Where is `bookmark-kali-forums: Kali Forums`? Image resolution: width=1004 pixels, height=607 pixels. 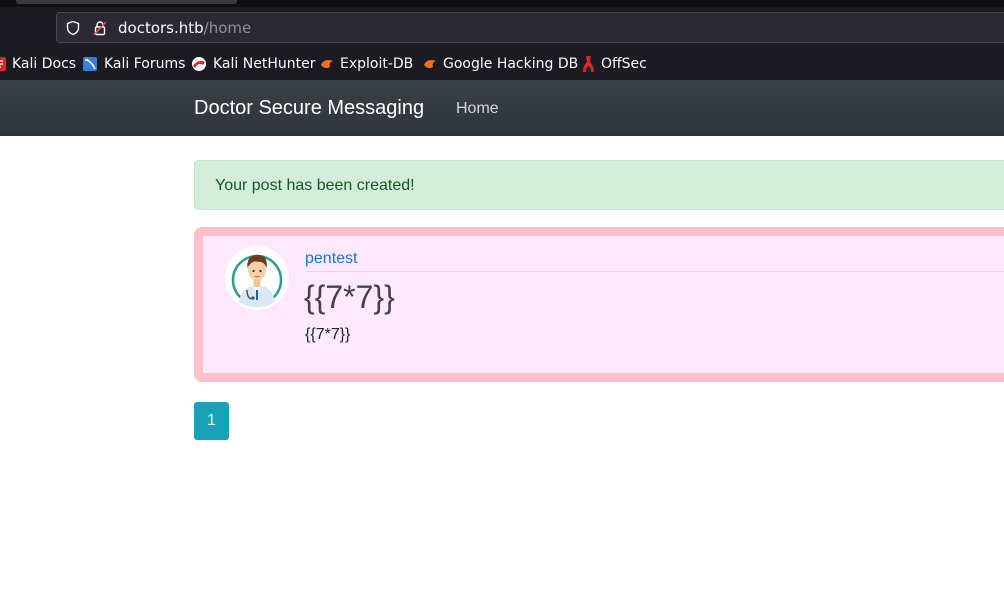
bookmark-kali-forums: Kali Forums is located at coordinates (133, 64).